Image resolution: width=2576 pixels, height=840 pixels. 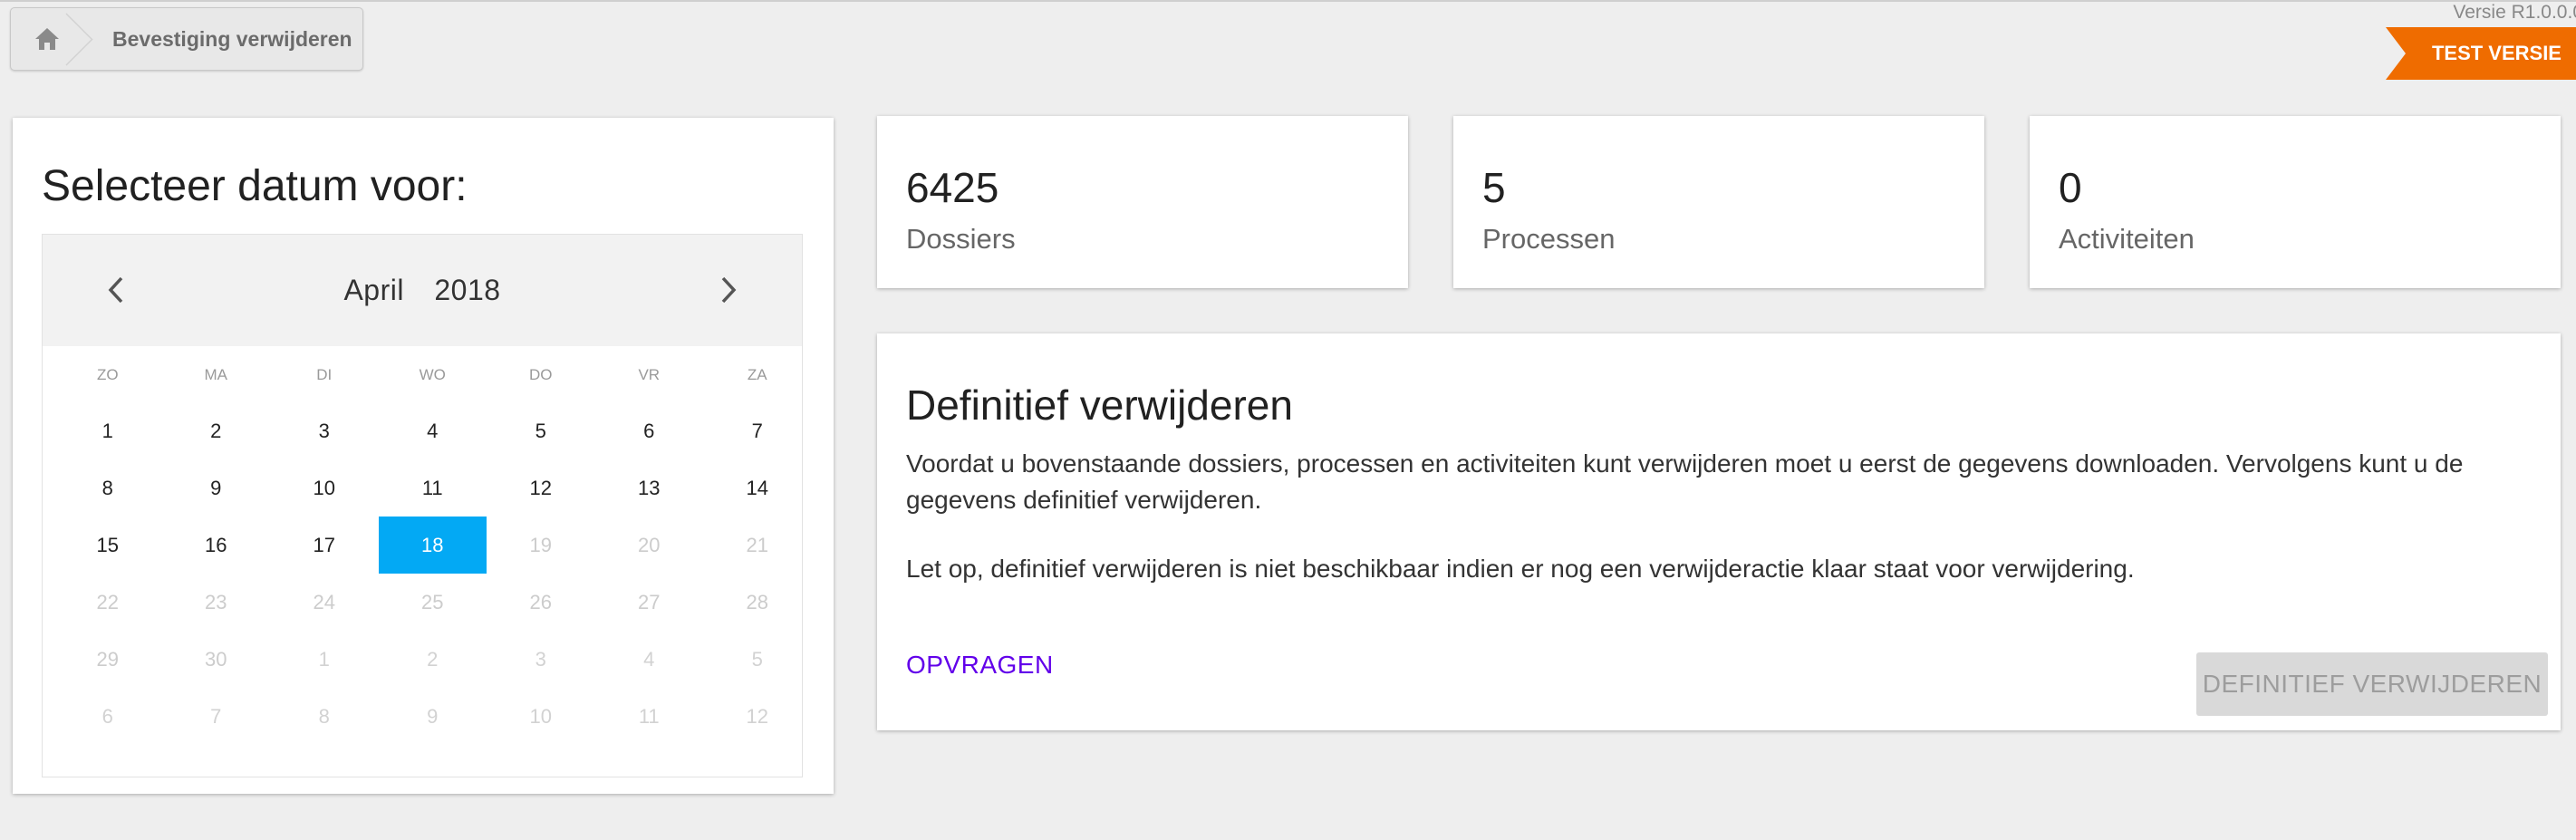 What do you see at coordinates (952, 187) in the screenshot?
I see `stat-value: 6425` at bounding box center [952, 187].